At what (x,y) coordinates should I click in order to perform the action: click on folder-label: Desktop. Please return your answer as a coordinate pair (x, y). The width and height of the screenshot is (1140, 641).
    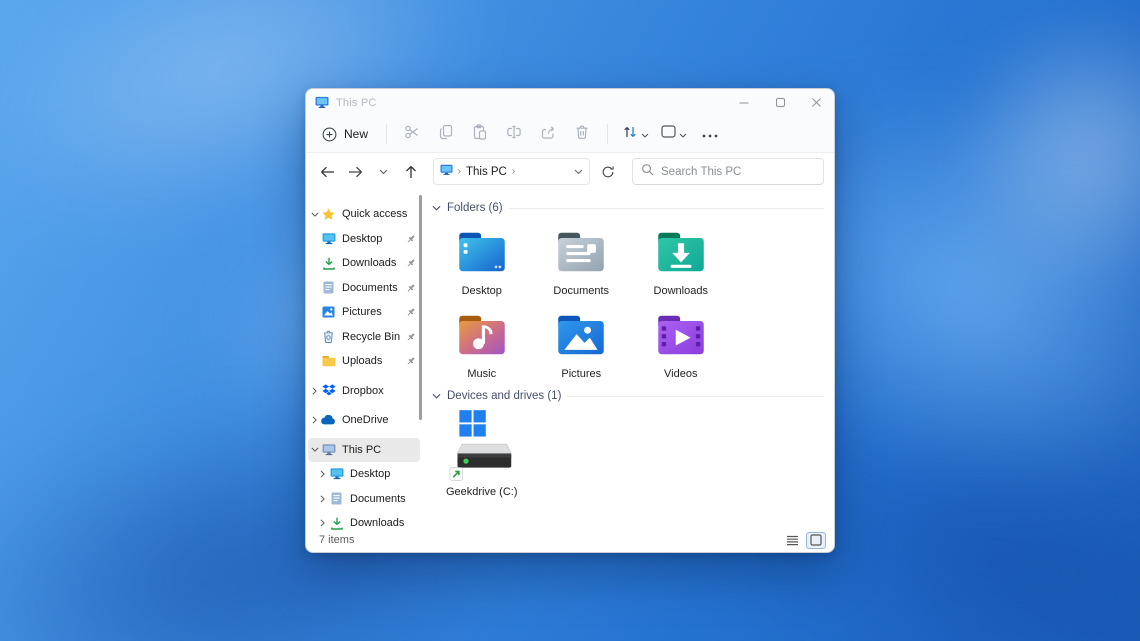
    Looking at the image, I should click on (481, 291).